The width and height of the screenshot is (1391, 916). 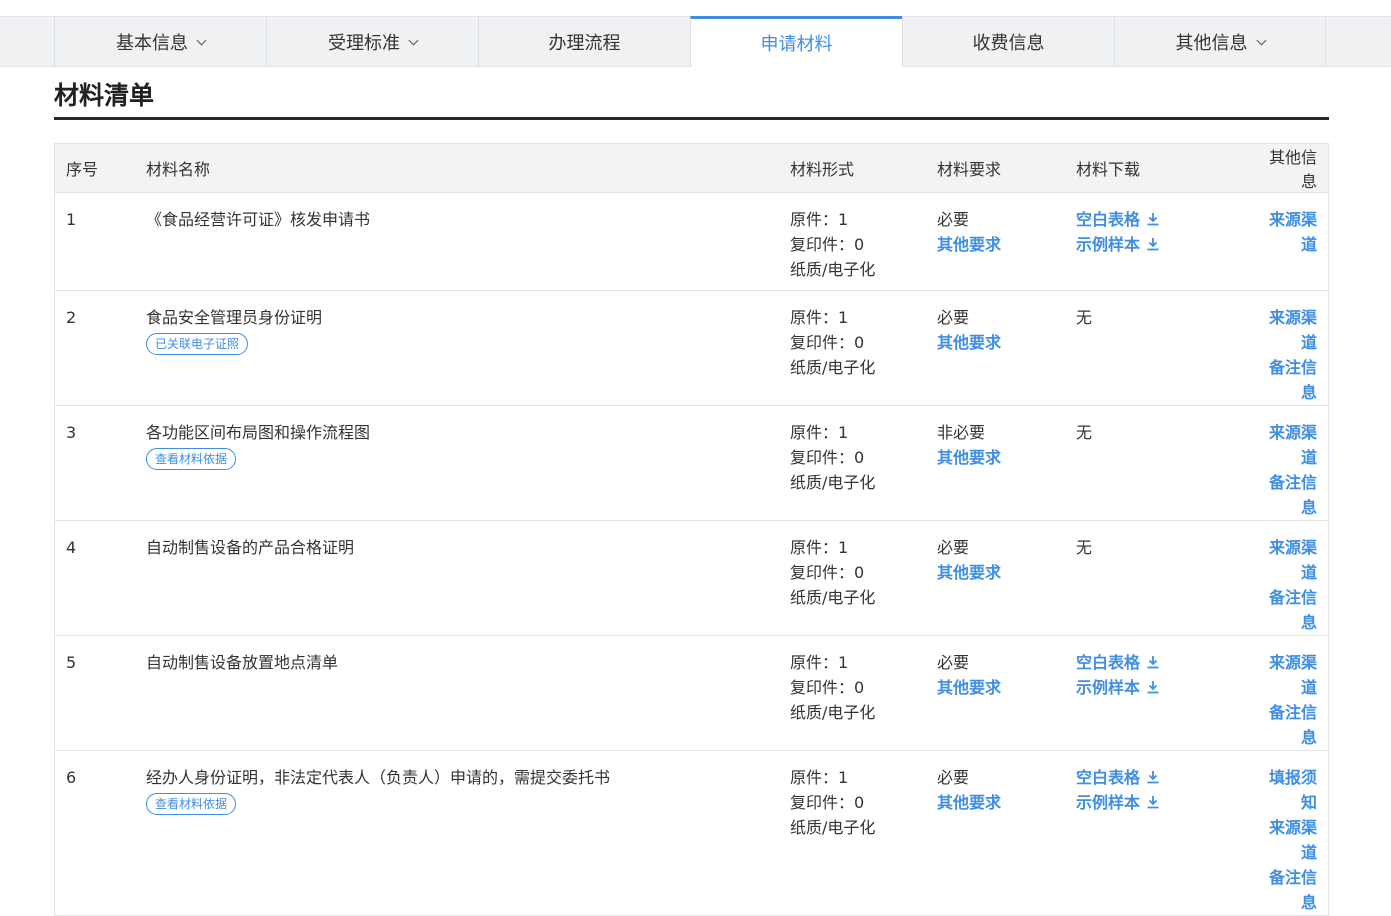 I want to click on tab-3: 申请材料, so click(x=796, y=41).